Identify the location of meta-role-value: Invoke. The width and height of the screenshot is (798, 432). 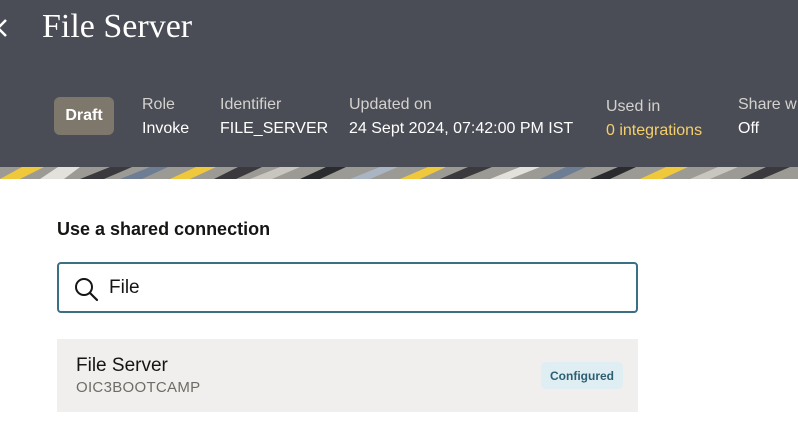
(166, 128).